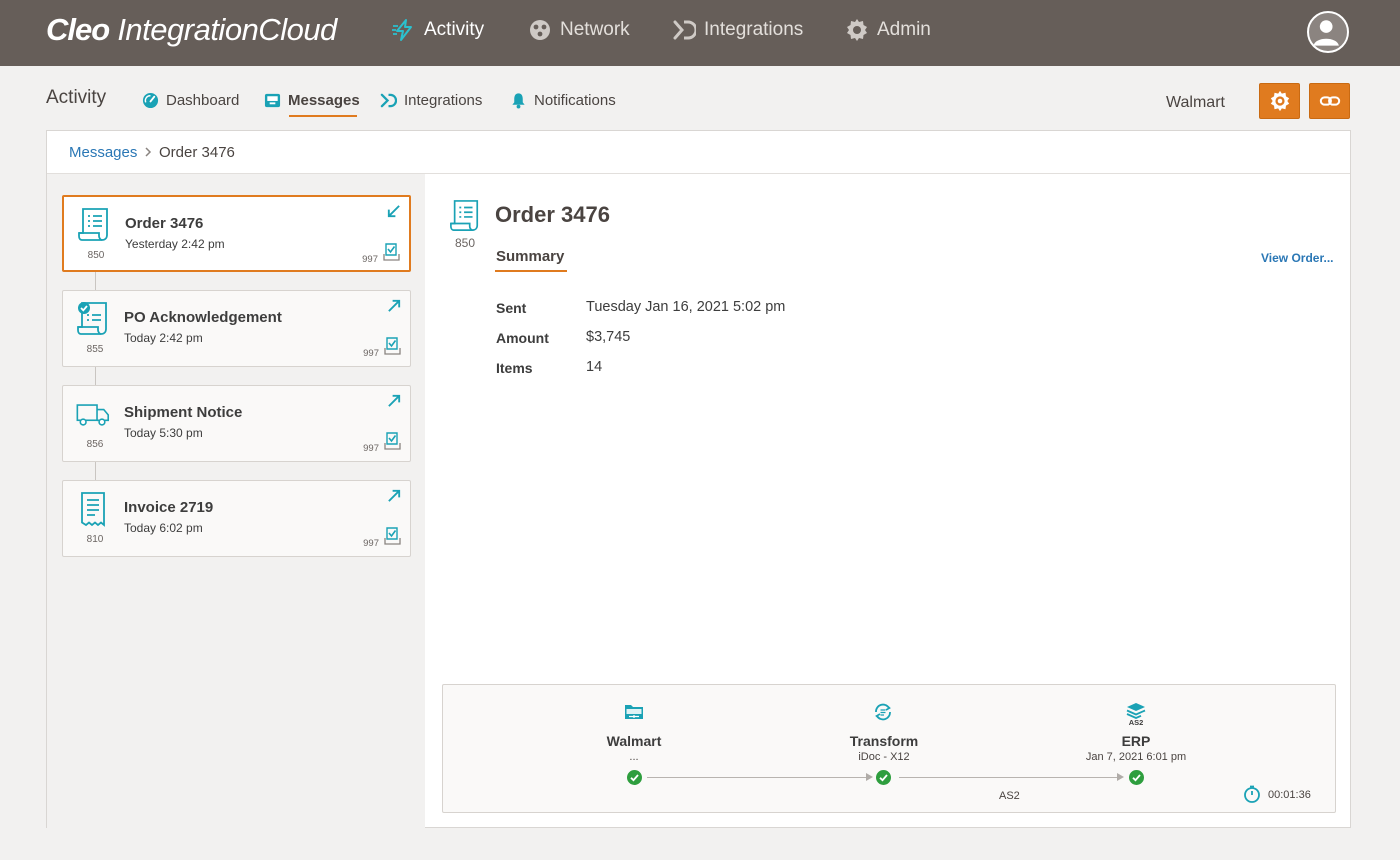 This screenshot has height=860, width=1400. I want to click on erp-stack-icon: AS2, so click(1136, 714).